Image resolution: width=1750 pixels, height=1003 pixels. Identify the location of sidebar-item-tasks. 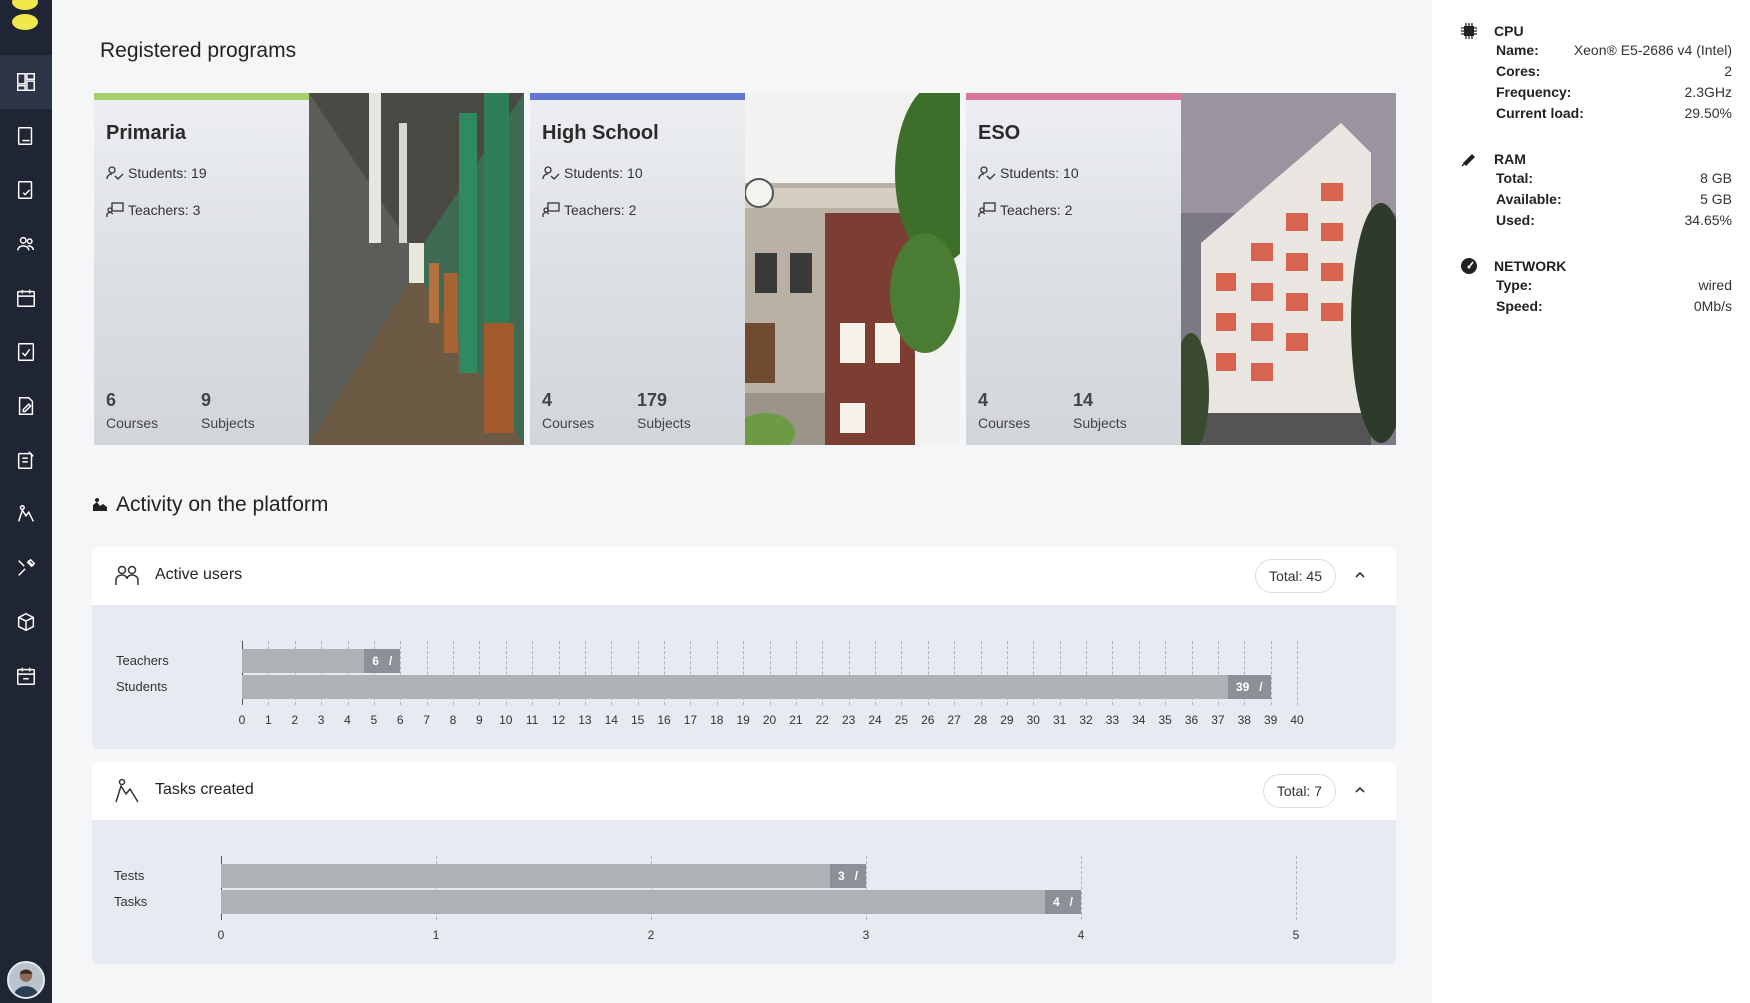
(26, 514).